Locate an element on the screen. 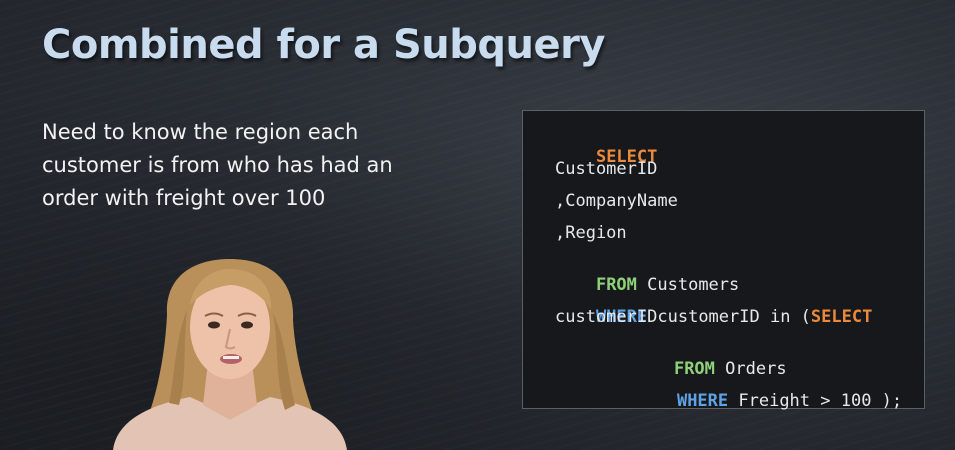 The image size is (955, 450). code-line-where-freight: WHERE Freight > 100 ); is located at coordinates (769, 401).